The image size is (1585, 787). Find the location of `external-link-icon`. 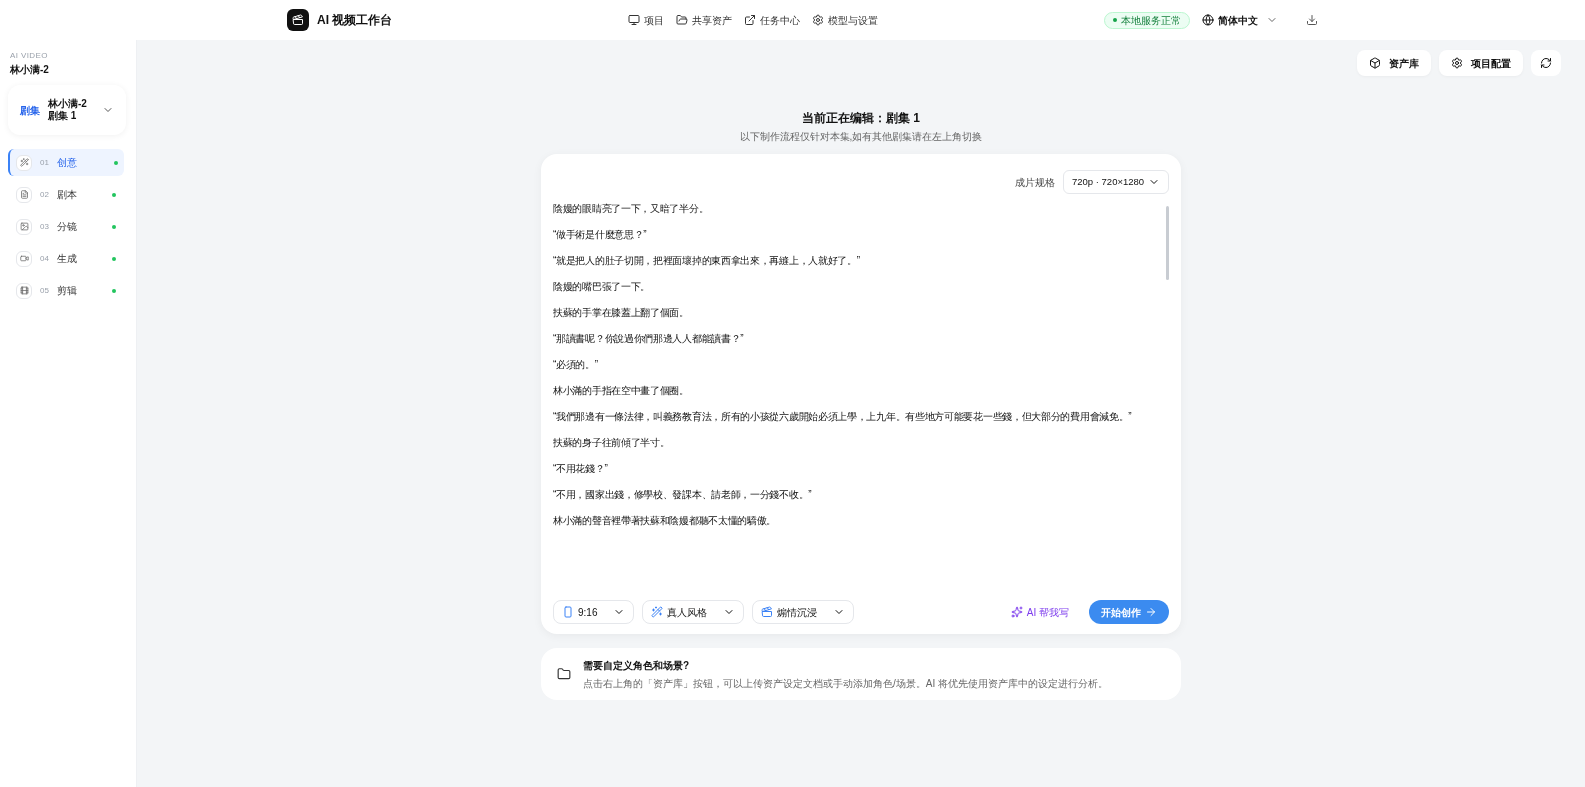

external-link-icon is located at coordinates (750, 20).